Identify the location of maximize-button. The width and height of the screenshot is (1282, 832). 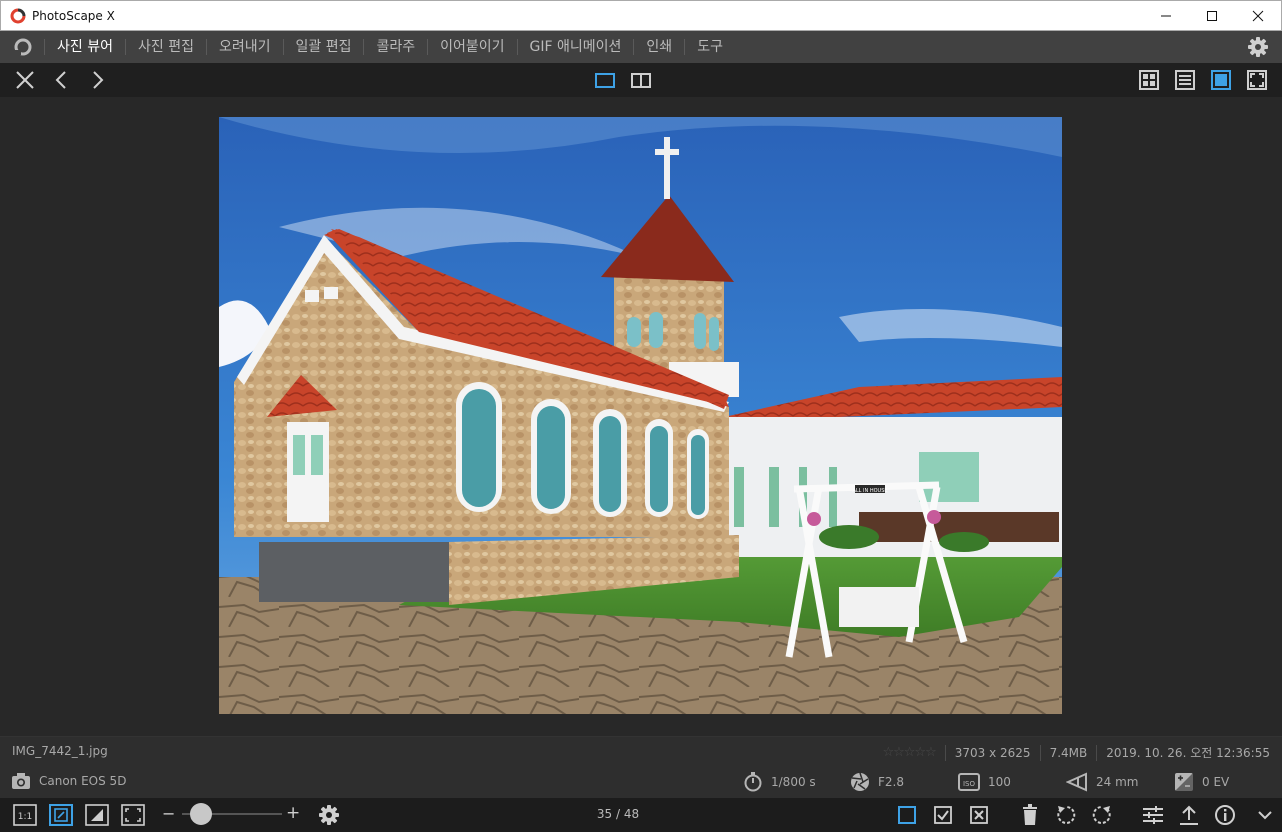
(1212, 16).